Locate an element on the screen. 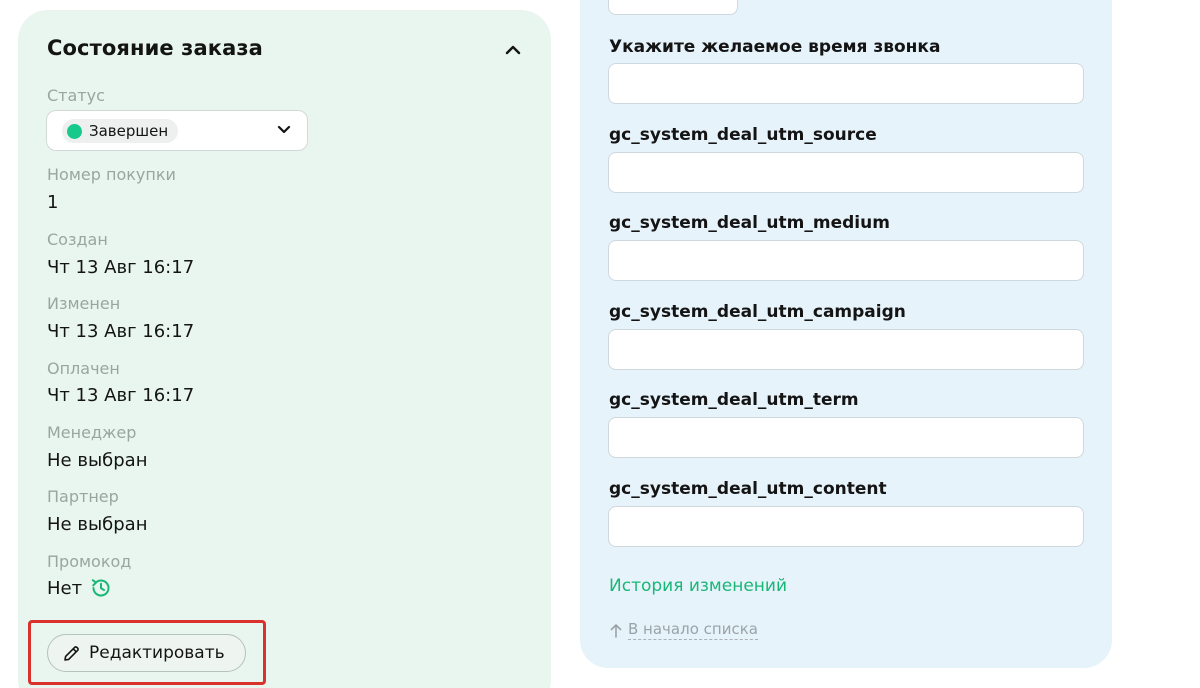  partner-value: Не выбран is located at coordinates (97, 524).